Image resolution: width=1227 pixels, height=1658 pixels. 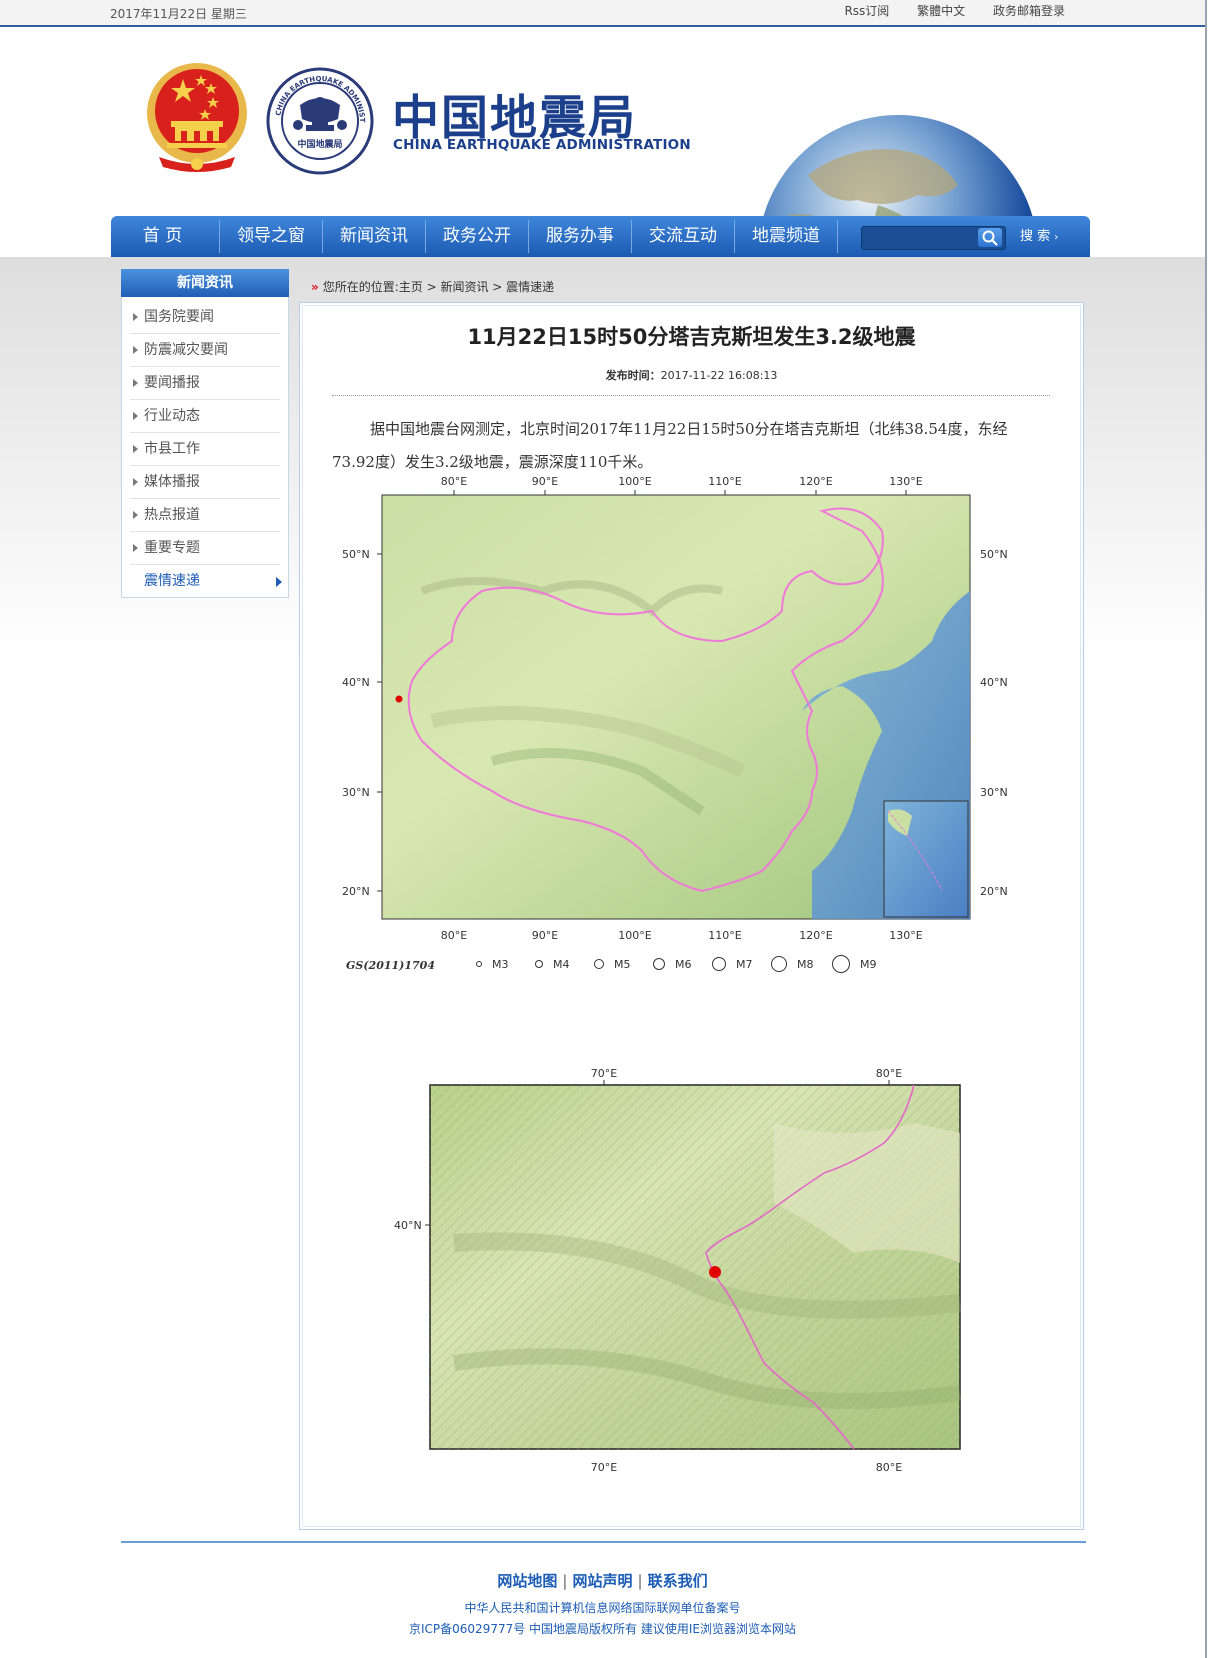 I want to click on nav-news: 新闻资讯, so click(x=374, y=236).